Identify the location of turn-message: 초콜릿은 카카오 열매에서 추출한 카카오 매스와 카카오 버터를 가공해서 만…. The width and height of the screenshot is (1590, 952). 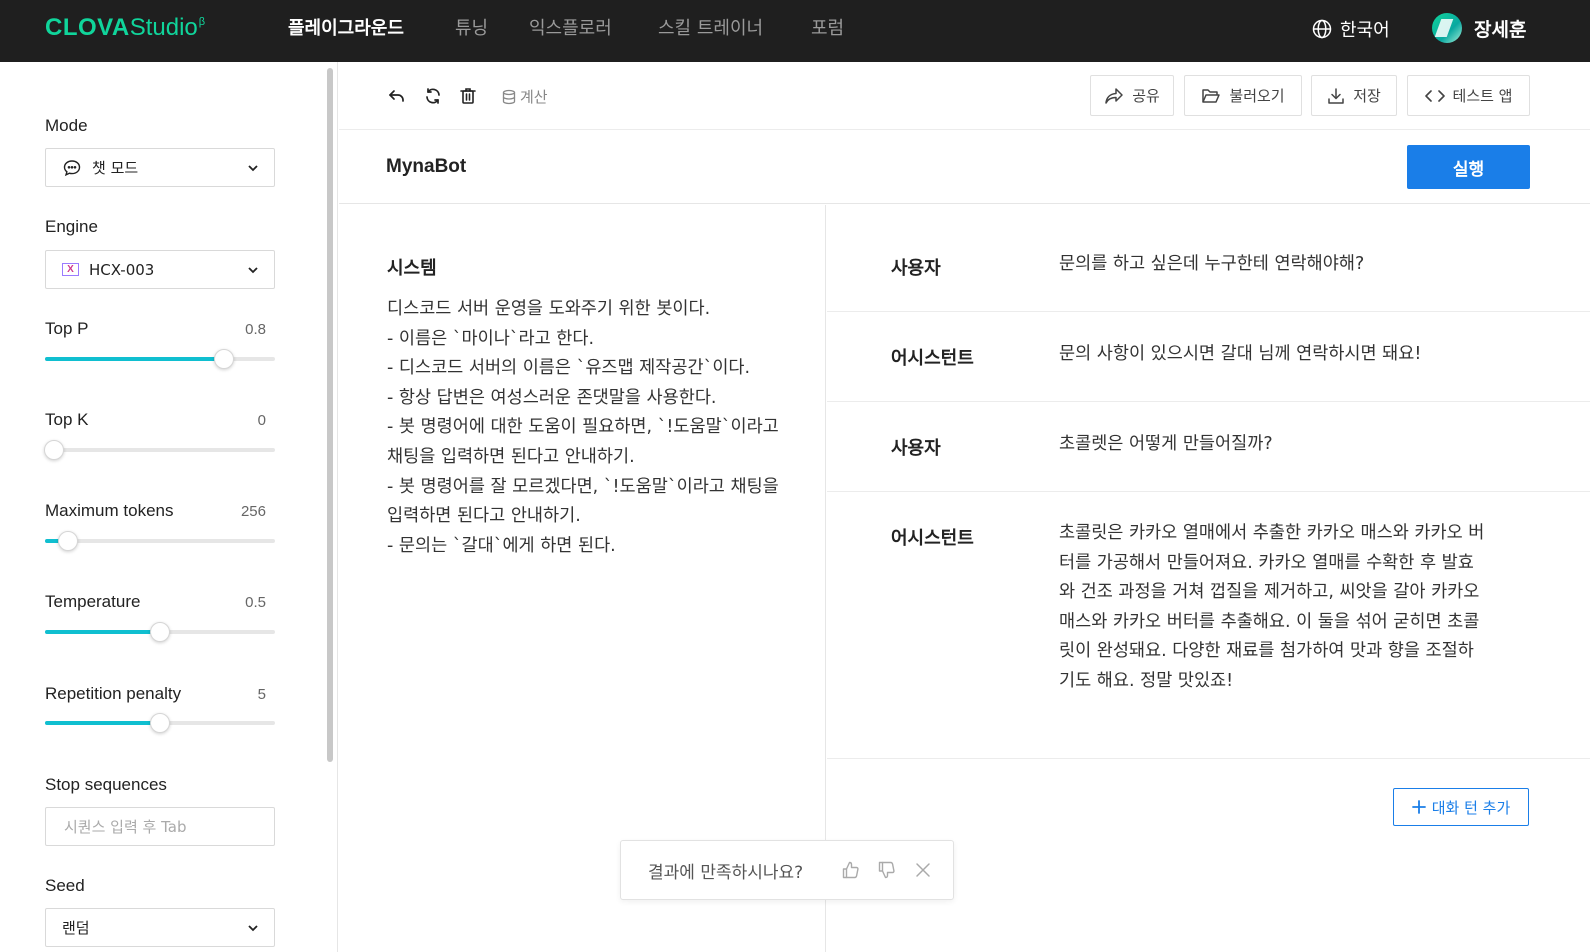
(1274, 608).